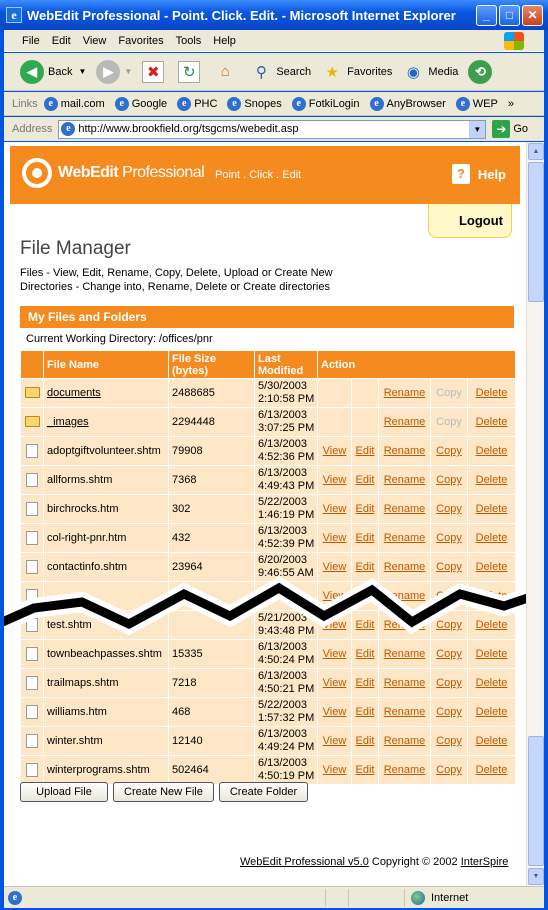 The image size is (548, 910). I want to click on link-mail: e mail.com, so click(74, 103).